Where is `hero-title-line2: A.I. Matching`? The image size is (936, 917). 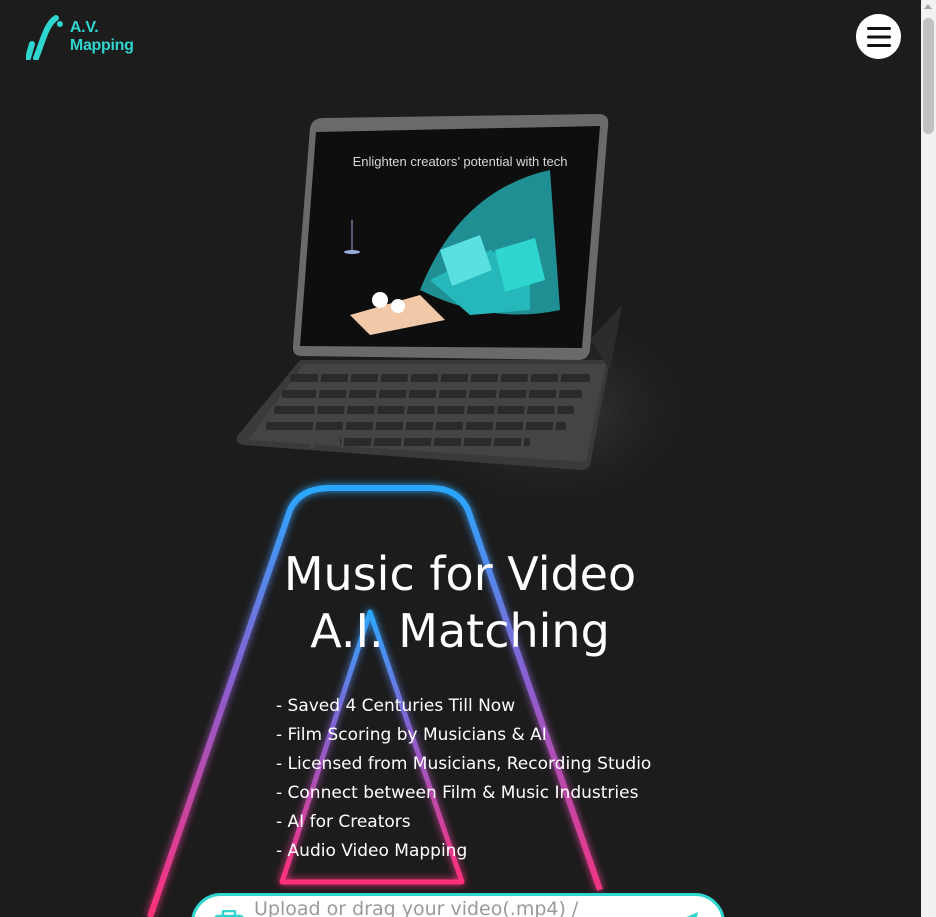 hero-title-line2: A.I. Matching is located at coordinates (460, 631).